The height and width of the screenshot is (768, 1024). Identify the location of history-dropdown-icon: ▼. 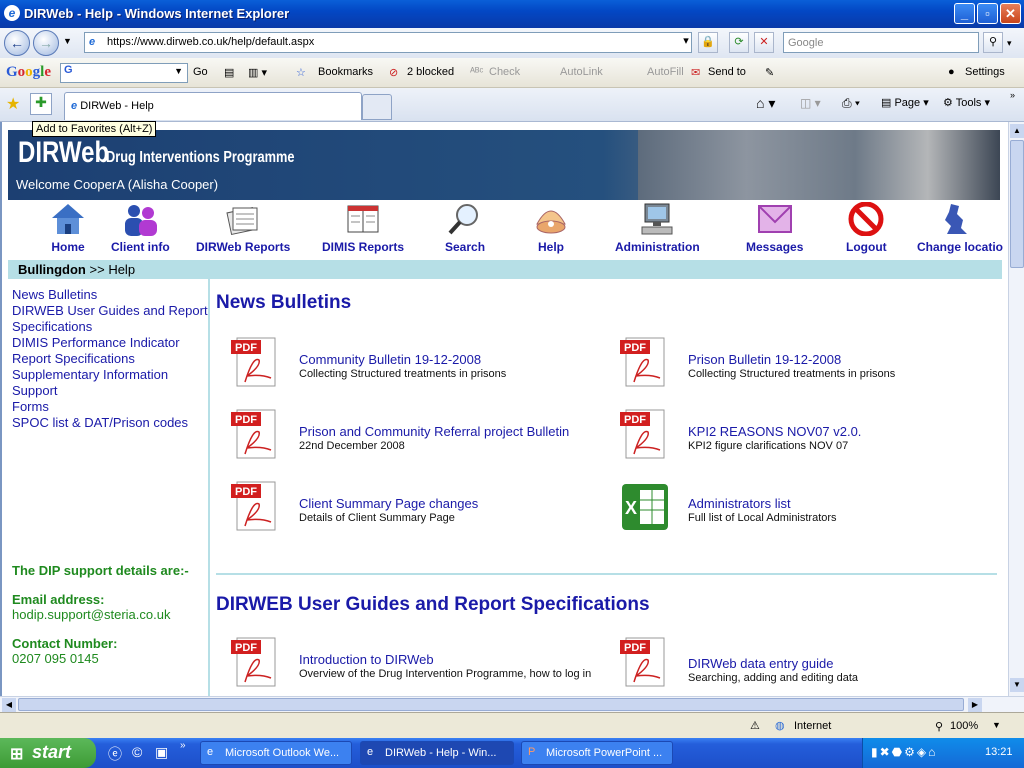
(67, 41).